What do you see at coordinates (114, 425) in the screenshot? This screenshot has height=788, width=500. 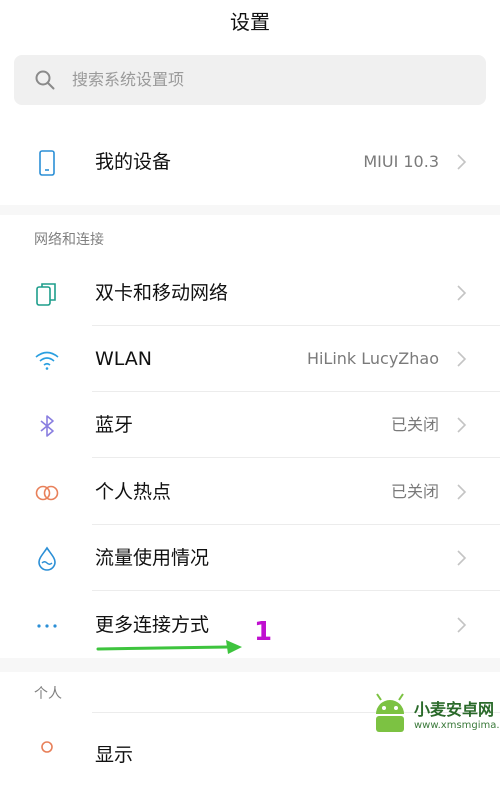 I see `row-label: 蓝牙` at bounding box center [114, 425].